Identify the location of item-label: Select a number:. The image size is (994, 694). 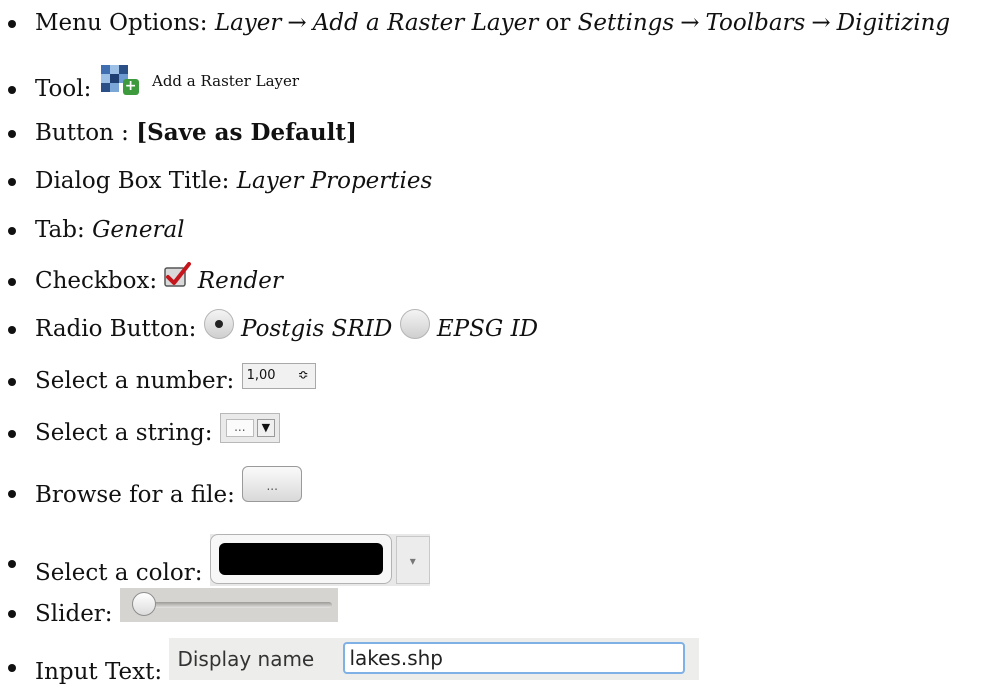
(135, 381).